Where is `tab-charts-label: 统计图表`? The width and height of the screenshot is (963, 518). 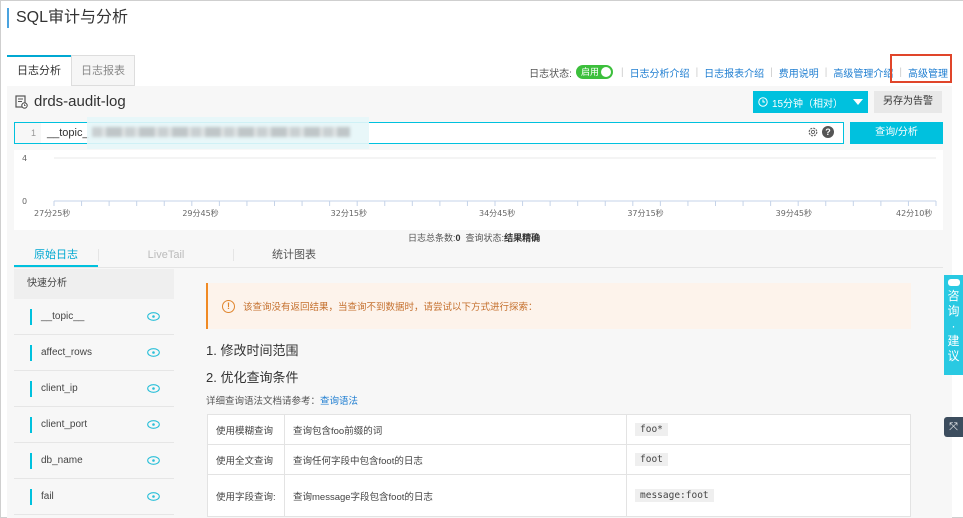
tab-charts-label: 统计图表 is located at coordinates (294, 255).